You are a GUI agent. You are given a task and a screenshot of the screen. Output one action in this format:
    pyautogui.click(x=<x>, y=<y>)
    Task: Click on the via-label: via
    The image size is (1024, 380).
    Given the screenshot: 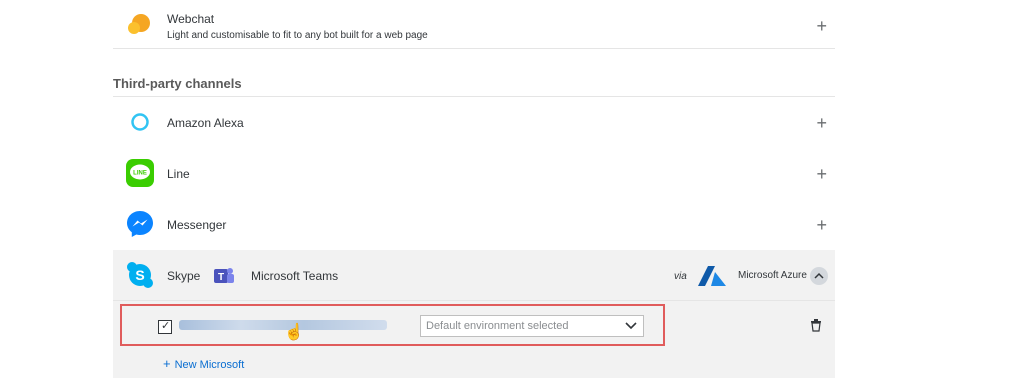 What is the action you would take?
    pyautogui.click(x=680, y=276)
    